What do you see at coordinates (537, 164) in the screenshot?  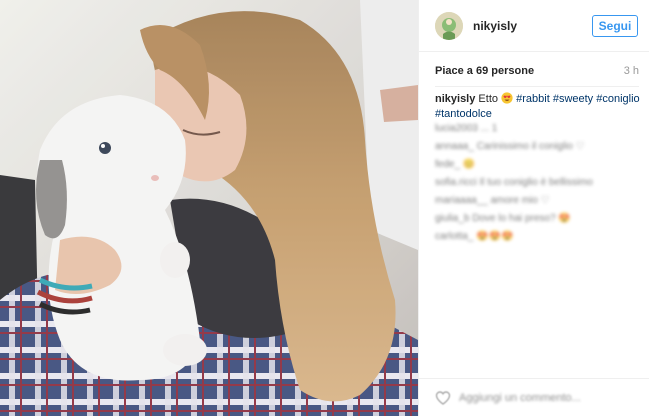 I see `comment-item: fede_ 😊` at bounding box center [537, 164].